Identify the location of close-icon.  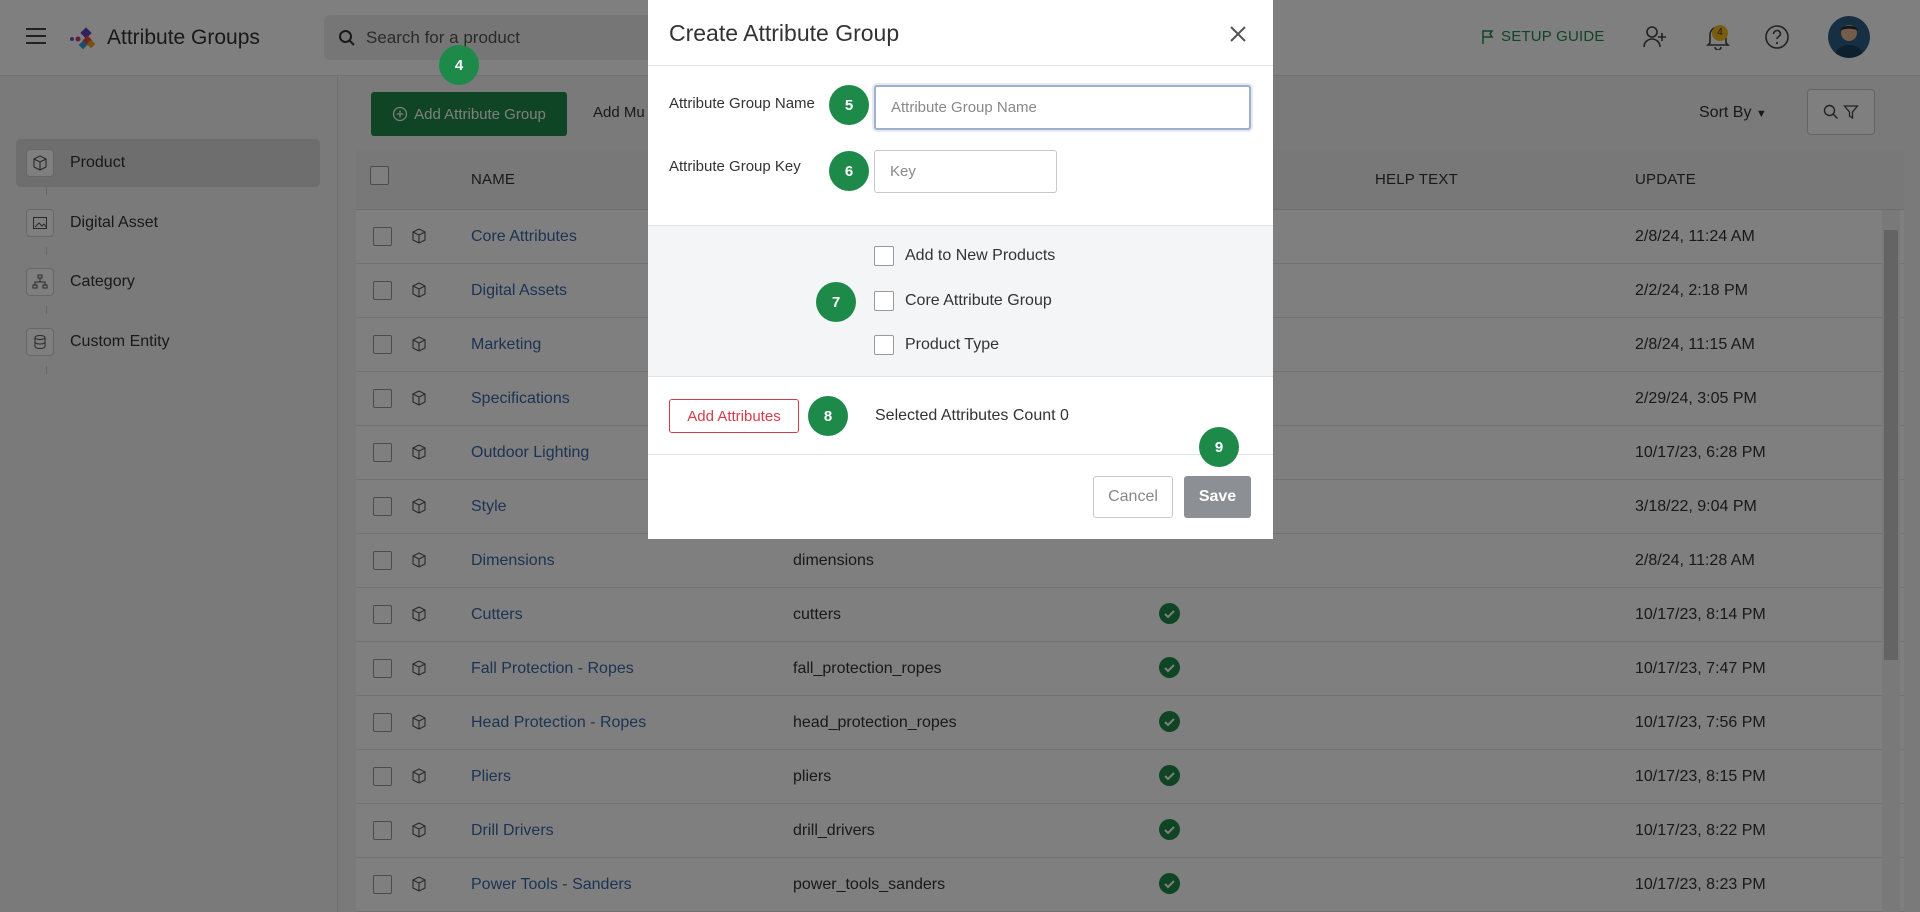
(1238, 34).